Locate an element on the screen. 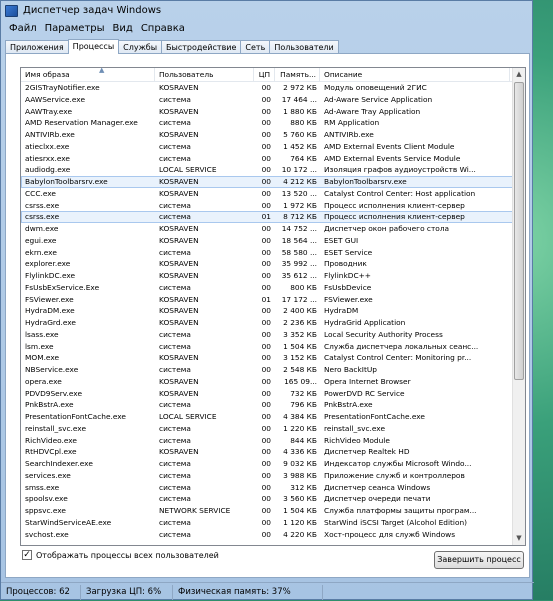 The width and height of the screenshot is (553, 601). process-name: RichVideo.exe is located at coordinates (51, 440).